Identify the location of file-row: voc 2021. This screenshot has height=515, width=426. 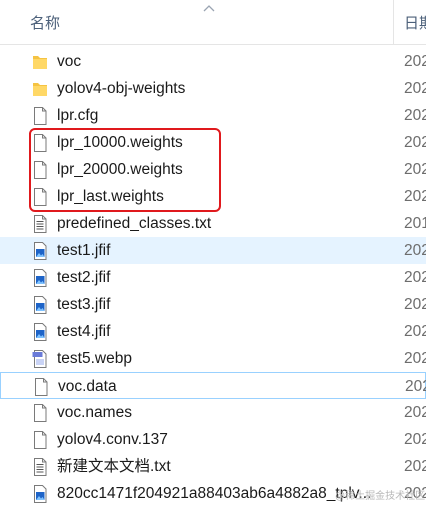
(213, 61).